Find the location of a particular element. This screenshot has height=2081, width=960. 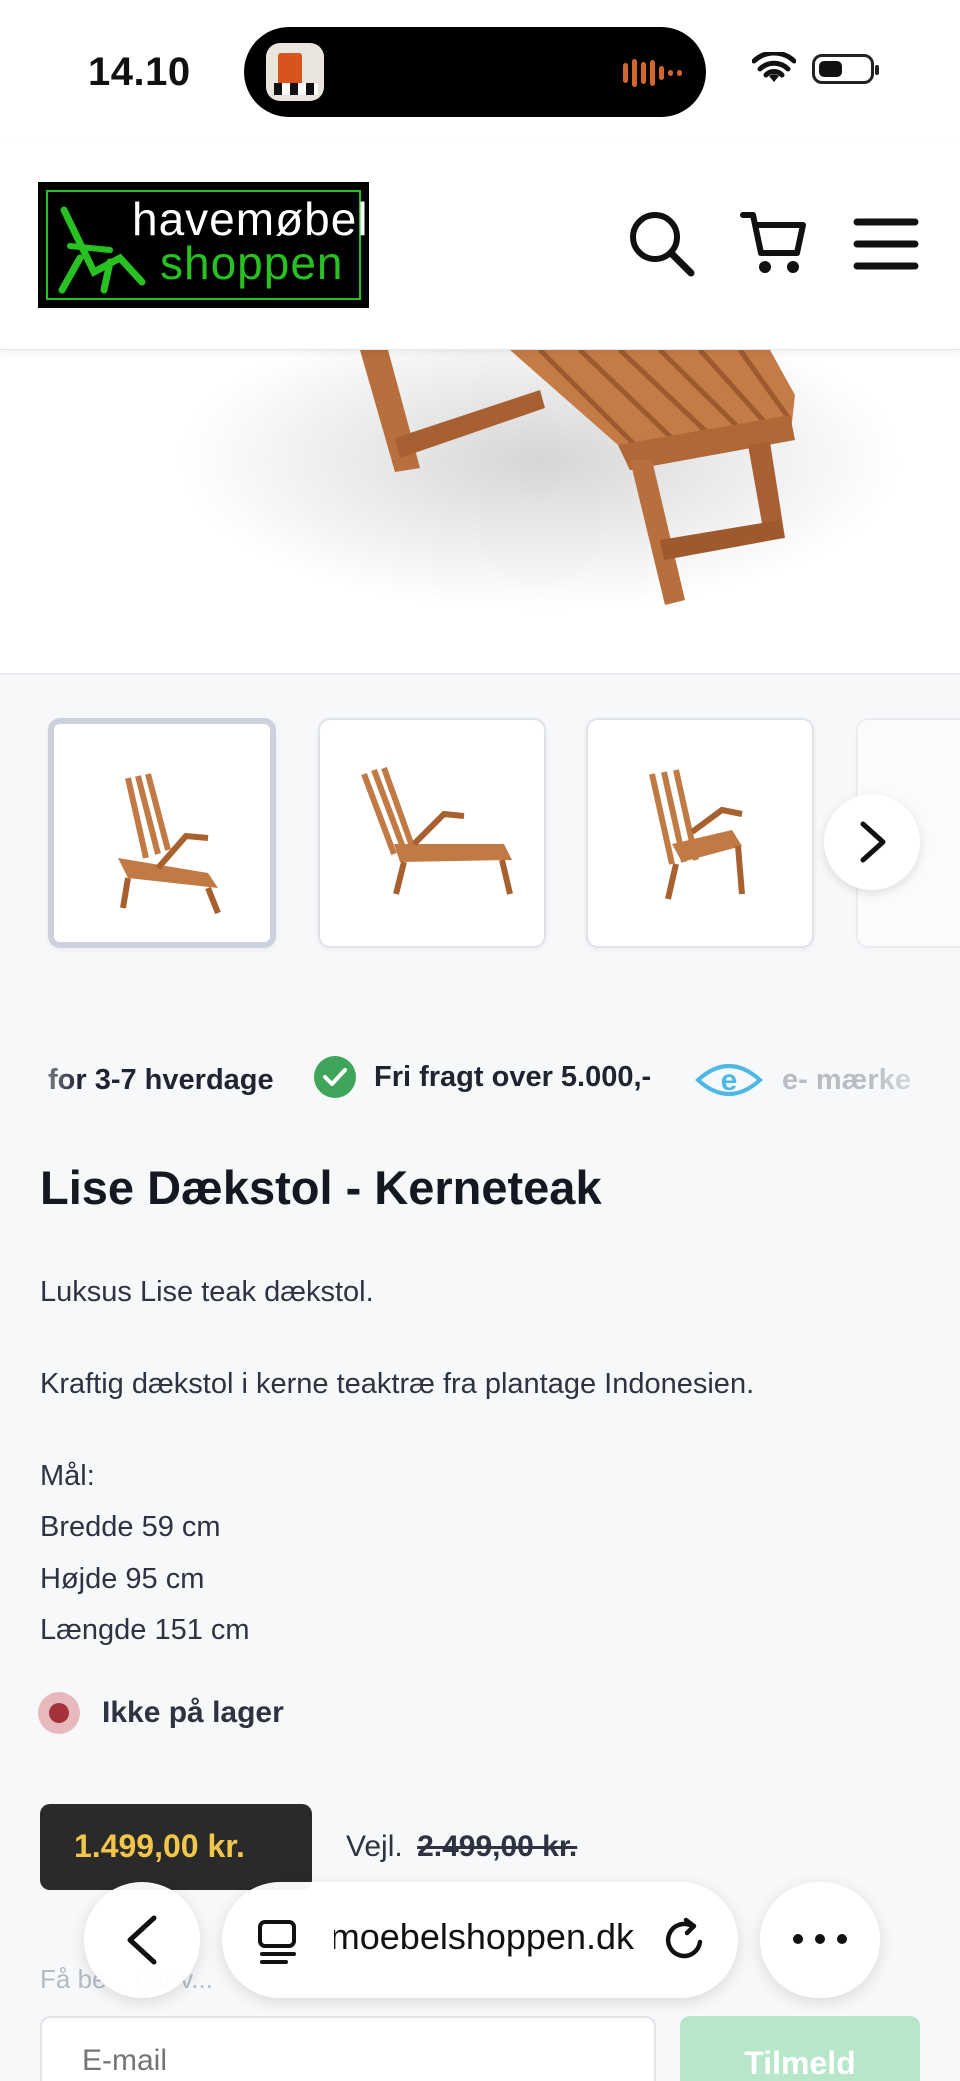

svg-text: e is located at coordinates (729, 1080).